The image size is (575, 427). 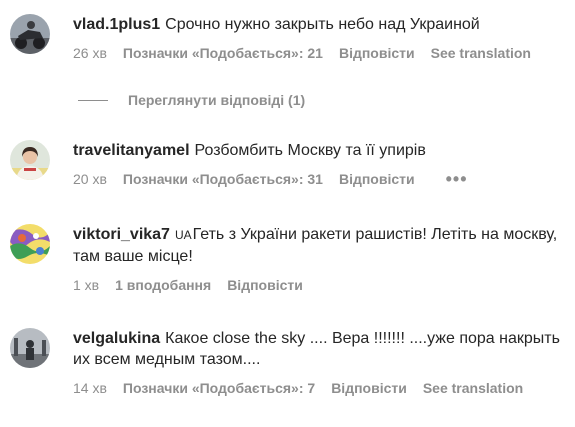 What do you see at coordinates (86, 285) in the screenshot?
I see `comment-timestamp: 1 хв` at bounding box center [86, 285].